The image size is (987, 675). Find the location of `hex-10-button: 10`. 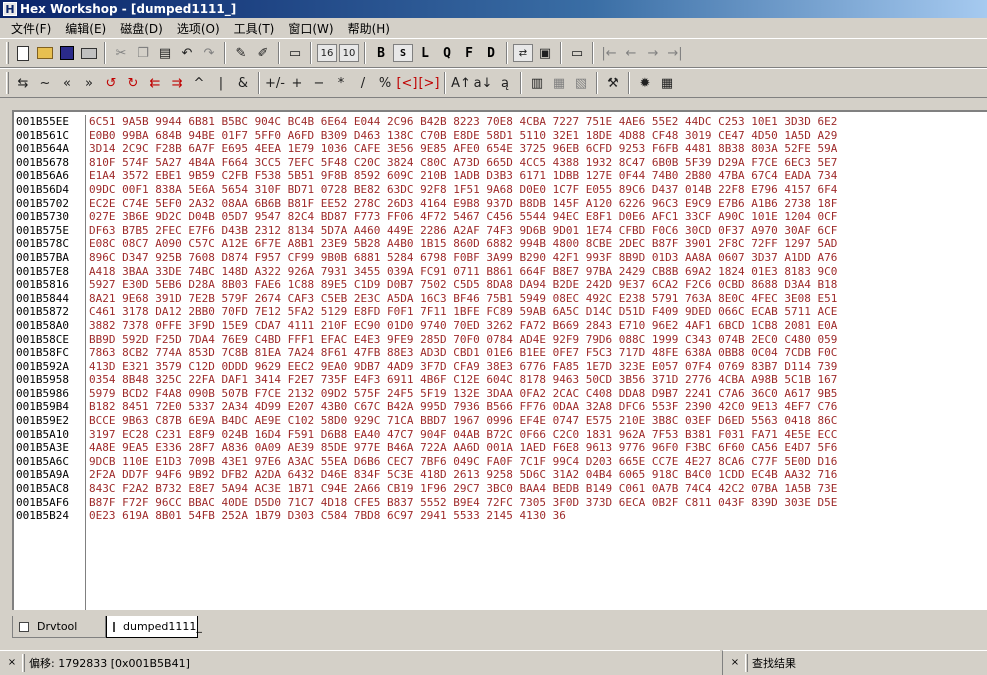

hex-10-button: 10 is located at coordinates (349, 53).